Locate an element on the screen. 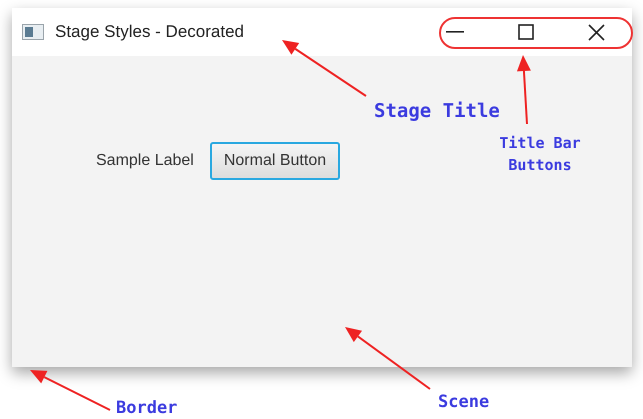 The height and width of the screenshot is (419, 643). minimize-icon is located at coordinates (455, 32).